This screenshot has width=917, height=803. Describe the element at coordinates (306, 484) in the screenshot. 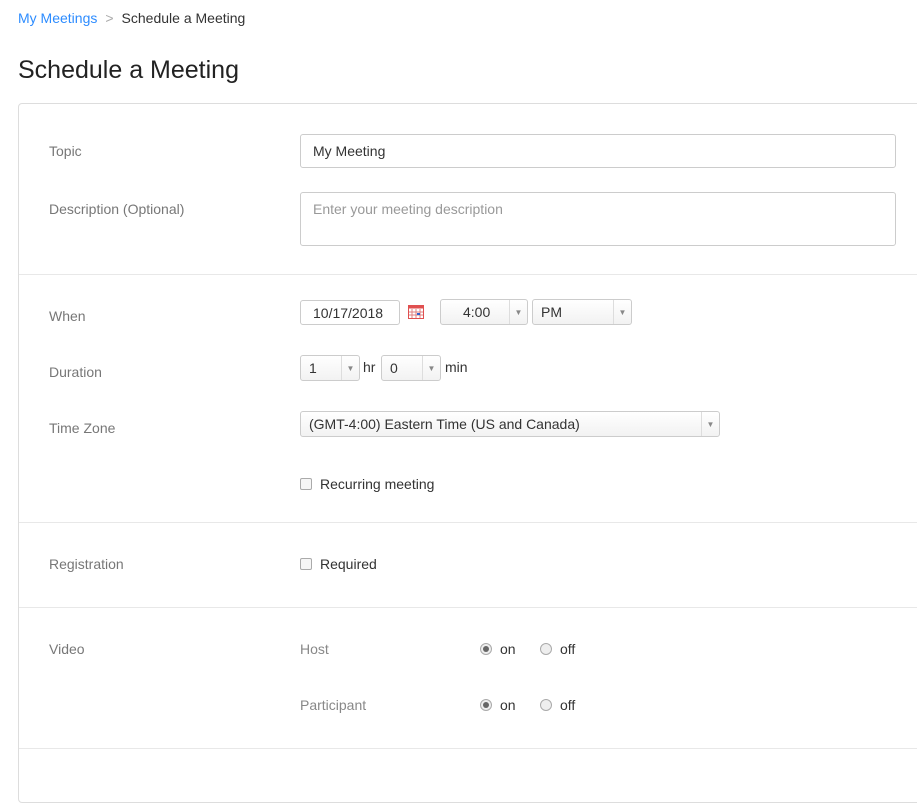

I see `recurring-checkbox` at that location.